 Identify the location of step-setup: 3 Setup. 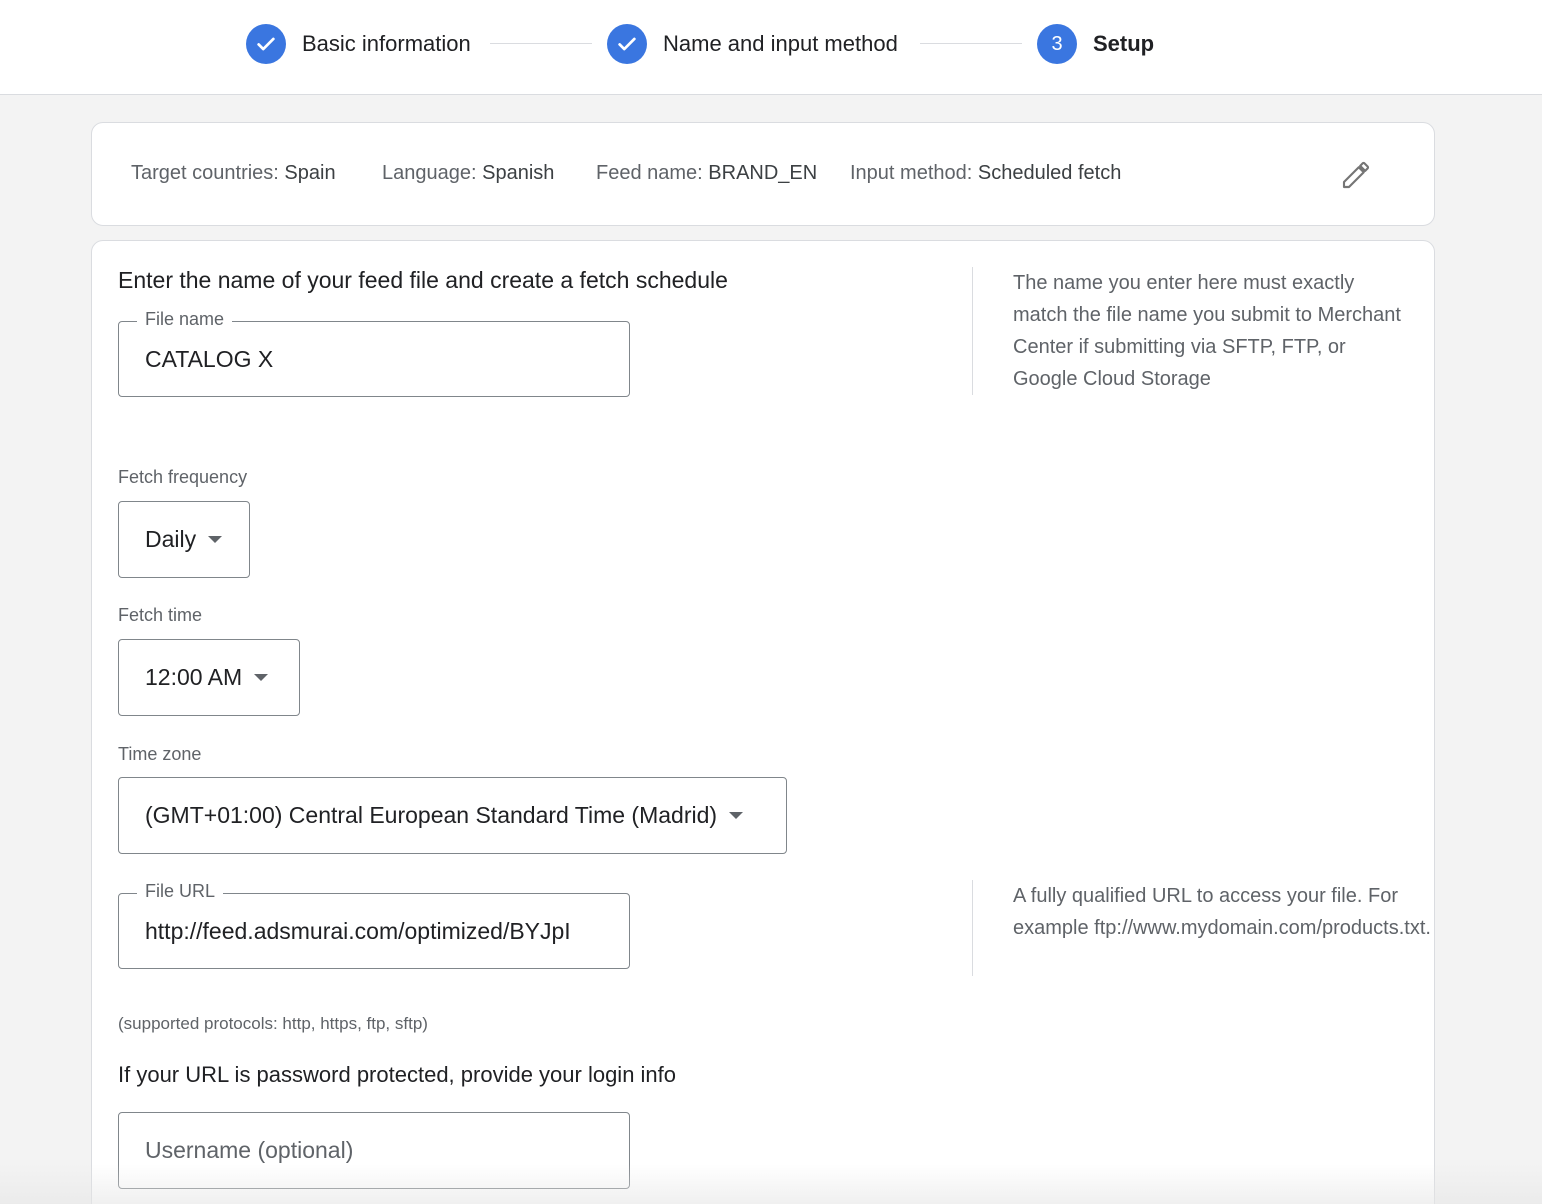
(1095, 44).